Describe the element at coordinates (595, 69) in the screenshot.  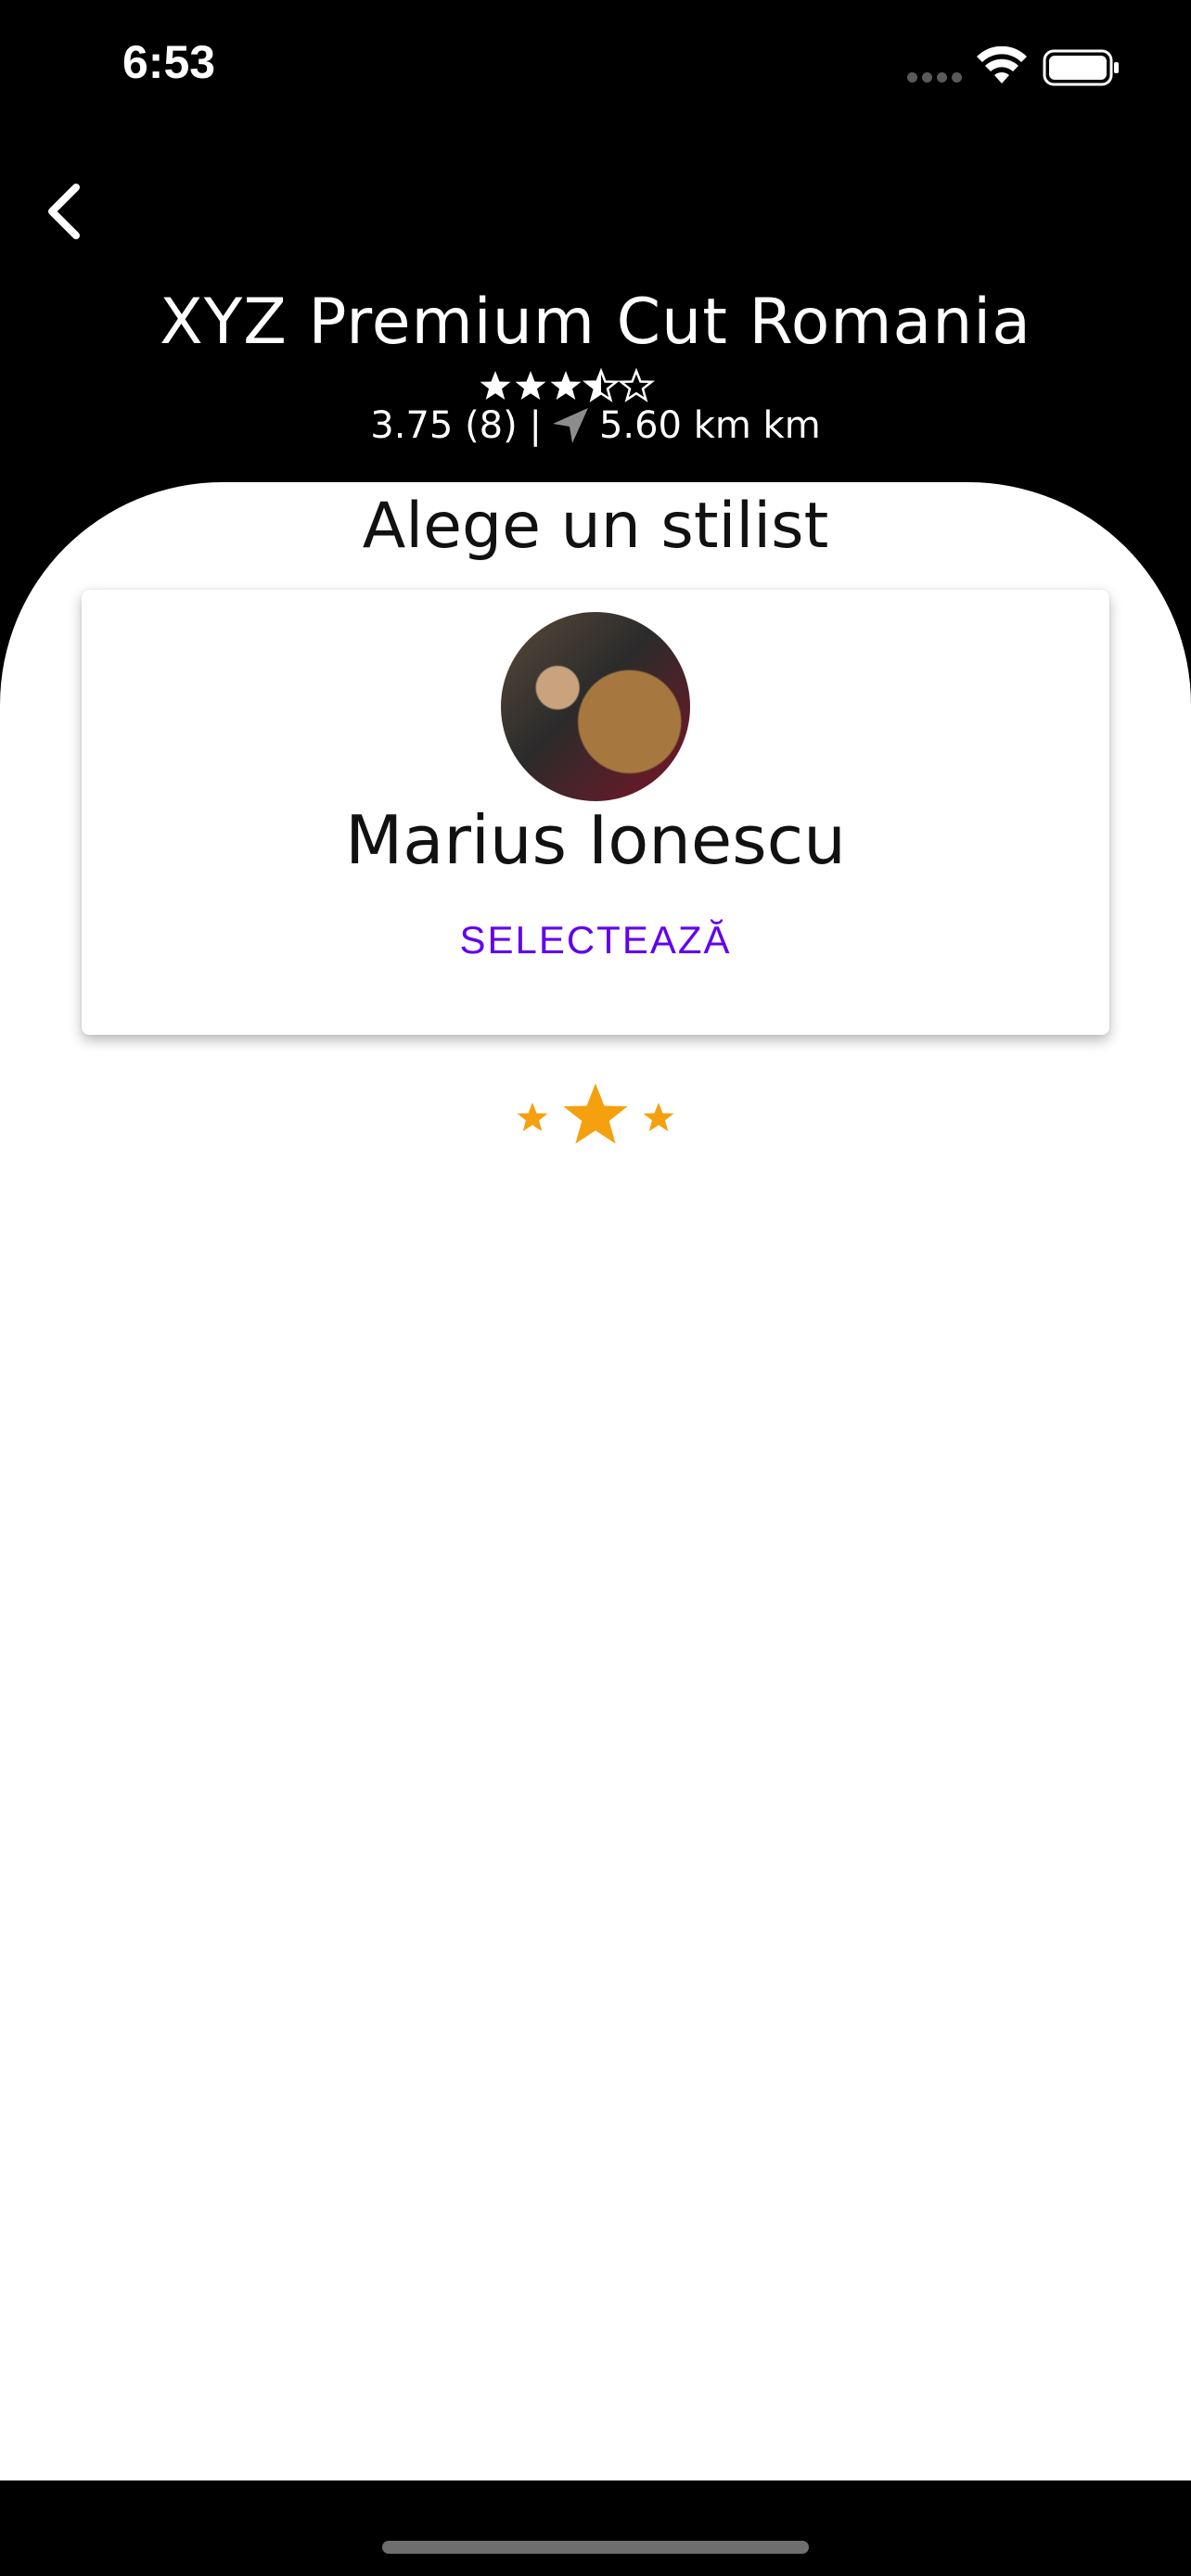
I see `status-bar: 6:53` at that location.